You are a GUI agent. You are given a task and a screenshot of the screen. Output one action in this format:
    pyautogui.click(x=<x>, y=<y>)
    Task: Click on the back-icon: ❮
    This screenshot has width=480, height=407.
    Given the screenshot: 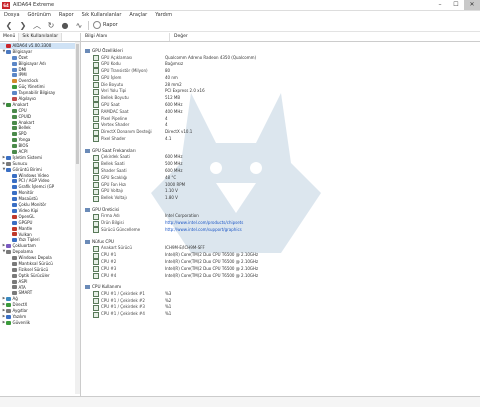 What is the action you would take?
    pyautogui.click(x=9, y=25)
    